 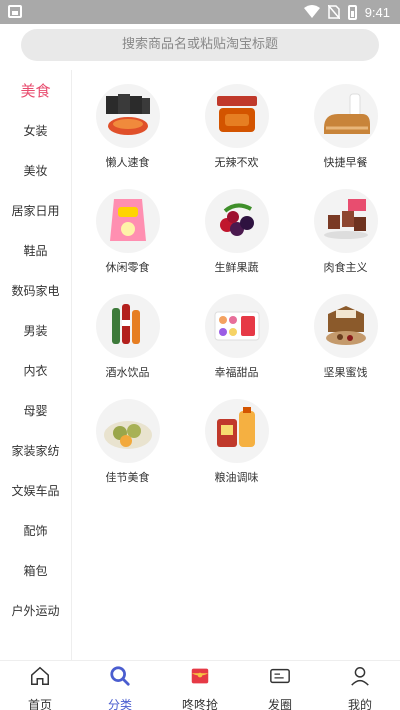 What do you see at coordinates (127, 116) in the screenshot?
I see `instant-noodles-icon` at bounding box center [127, 116].